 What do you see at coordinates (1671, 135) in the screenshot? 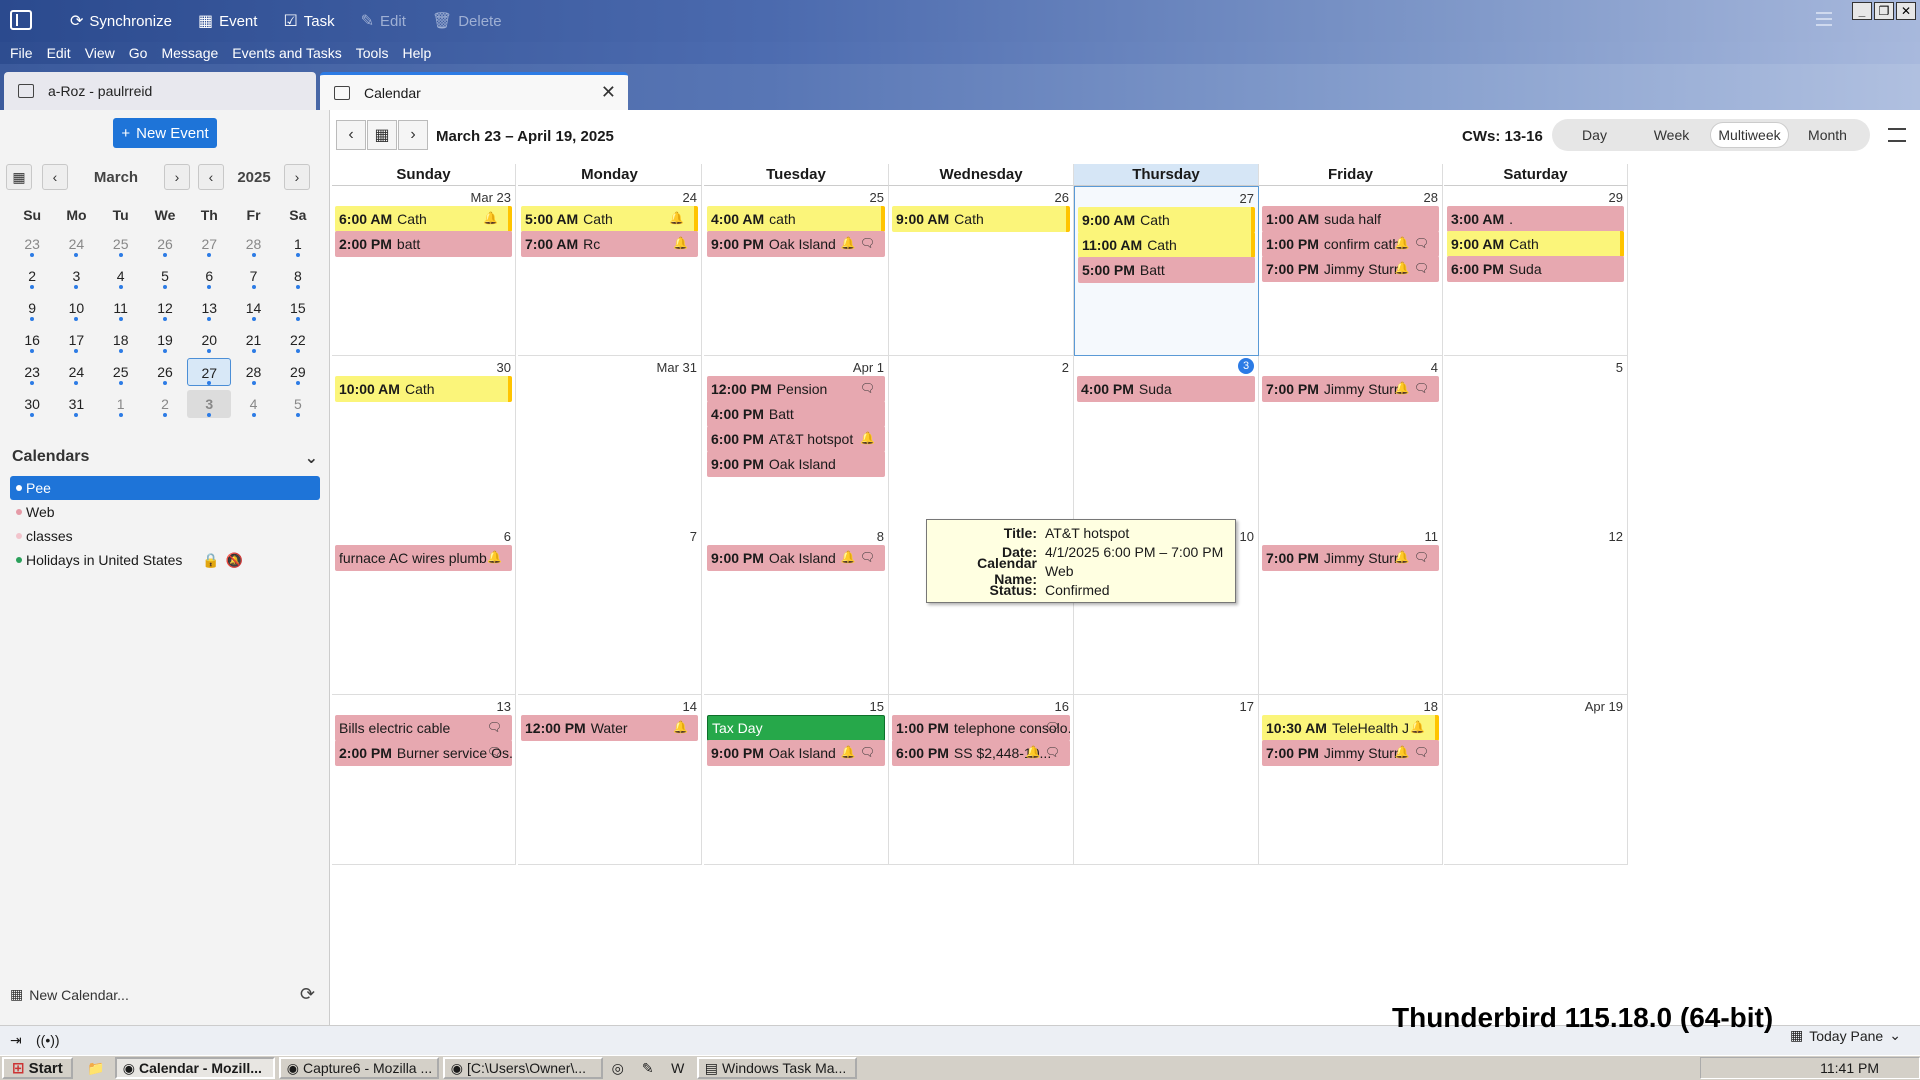
I see `view-week: Week` at bounding box center [1671, 135].